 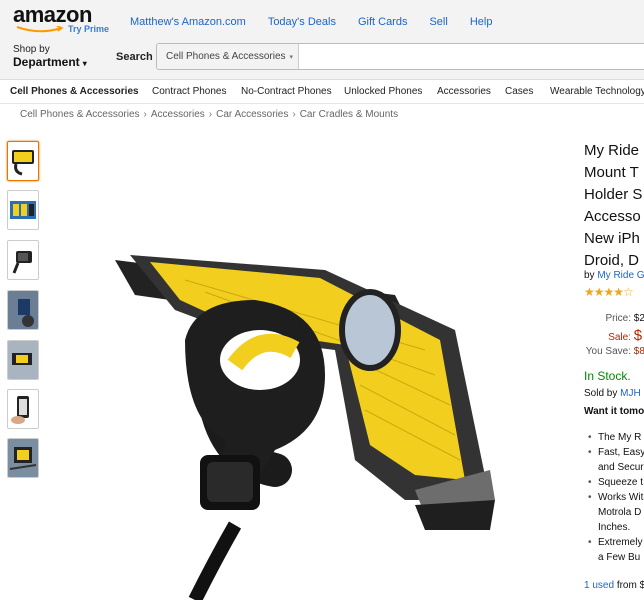 I want to click on title-line: Droid, D, so click(x=612, y=260).